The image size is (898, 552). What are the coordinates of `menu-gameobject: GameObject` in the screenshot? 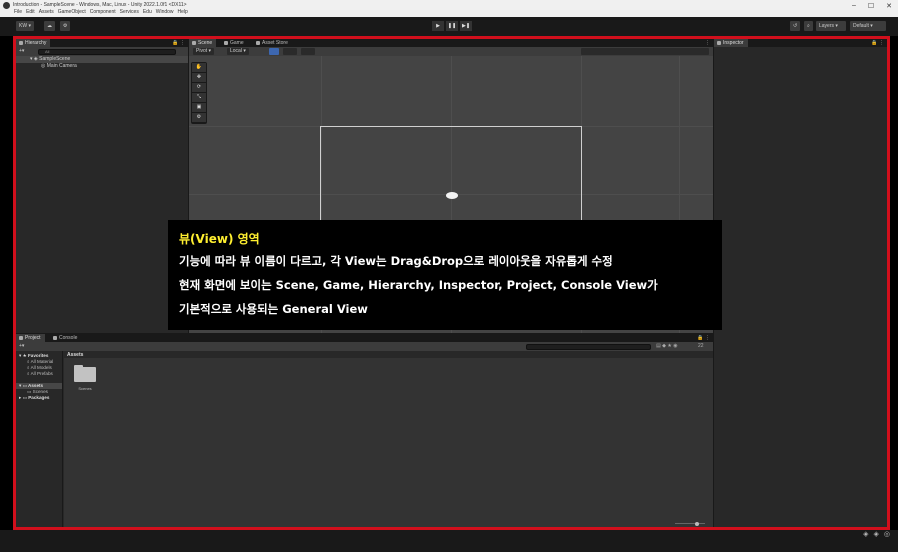 It's located at (72, 12).